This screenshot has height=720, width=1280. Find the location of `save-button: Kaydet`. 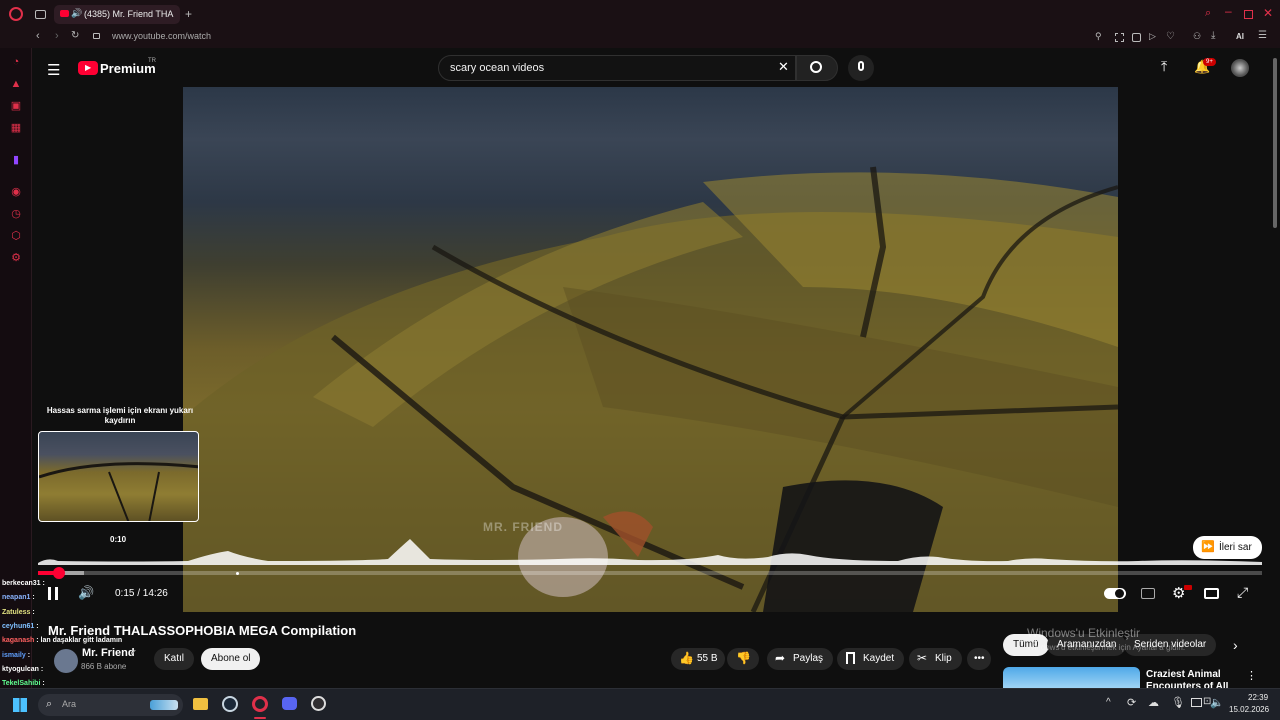

save-button: Kaydet is located at coordinates (871, 659).